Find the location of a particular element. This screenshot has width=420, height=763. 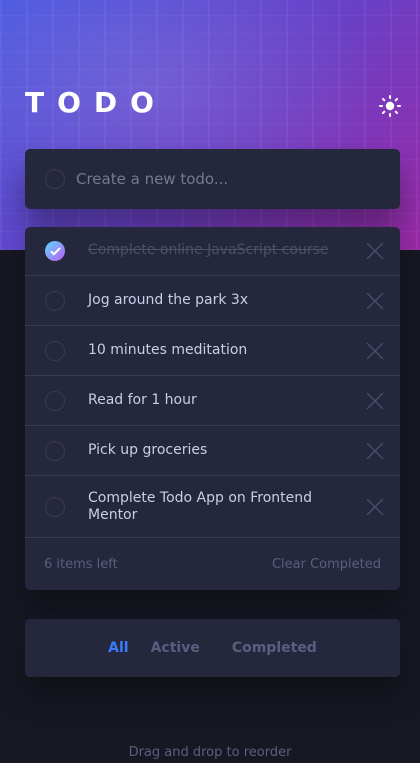

todo-item: Complete Todo App on Frontend Mentor is located at coordinates (212, 507).